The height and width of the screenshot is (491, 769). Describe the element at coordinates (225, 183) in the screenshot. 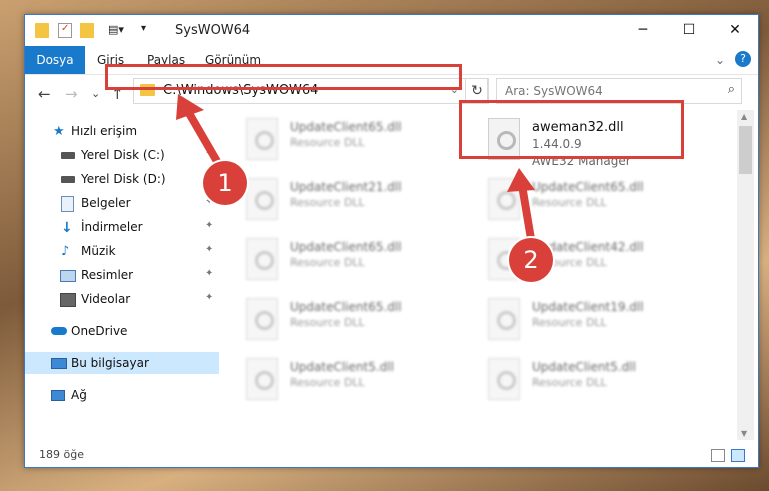

I see `step-1-badge: 1` at that location.